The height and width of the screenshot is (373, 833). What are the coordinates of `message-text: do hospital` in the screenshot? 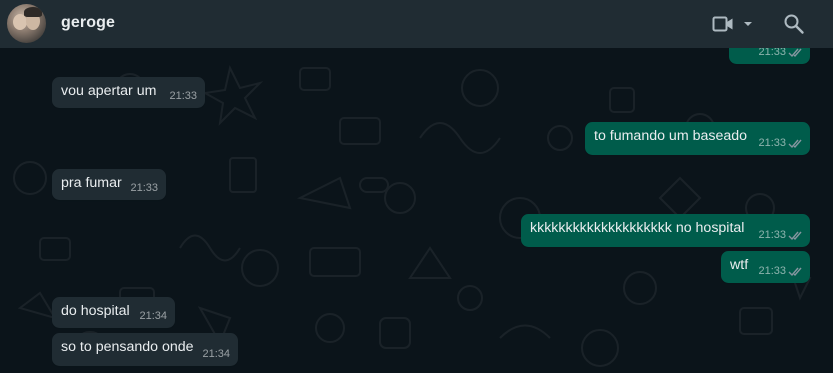 It's located at (95, 311).